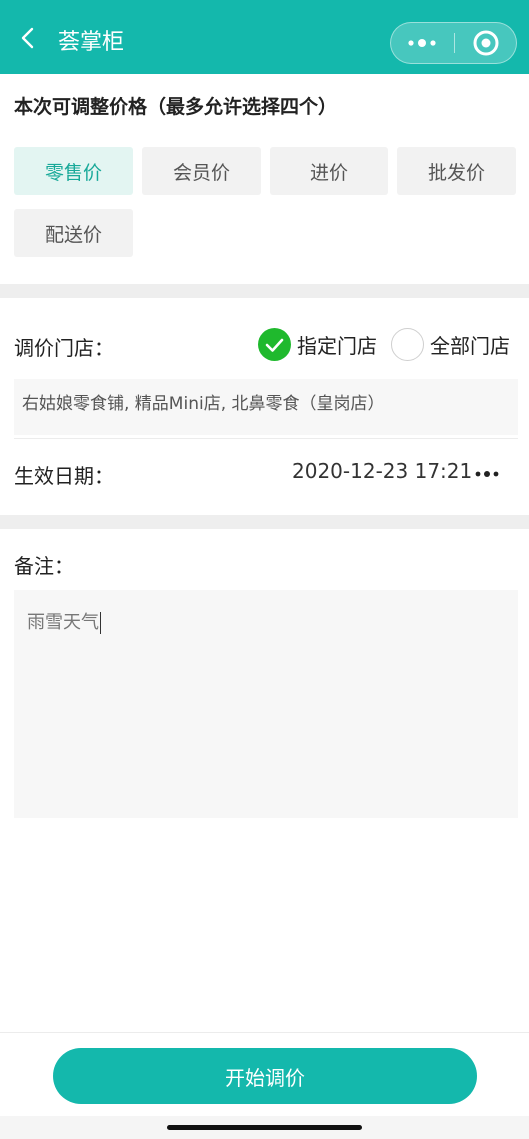 The width and height of the screenshot is (529, 1139). What do you see at coordinates (337, 346) in the screenshot?
I see `radio-specified-label: 指定门店` at bounding box center [337, 346].